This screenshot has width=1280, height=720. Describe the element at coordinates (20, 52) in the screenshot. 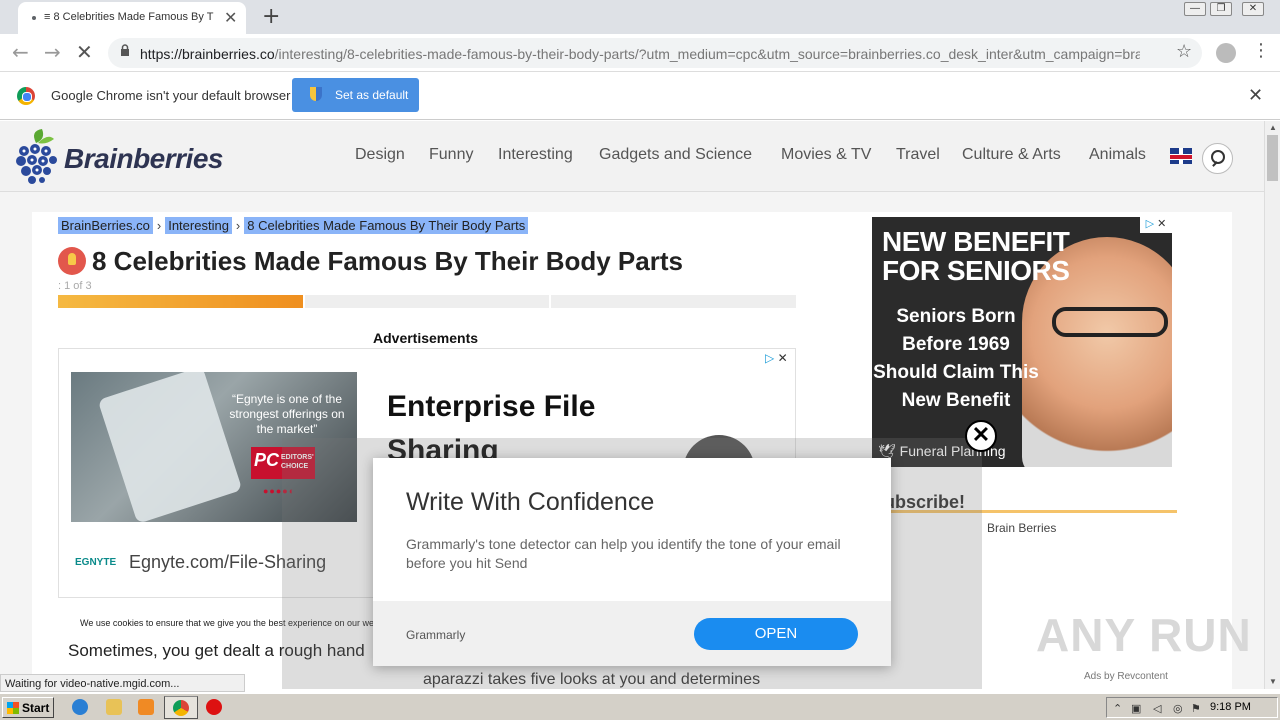

I see `back-icon: ←` at that location.